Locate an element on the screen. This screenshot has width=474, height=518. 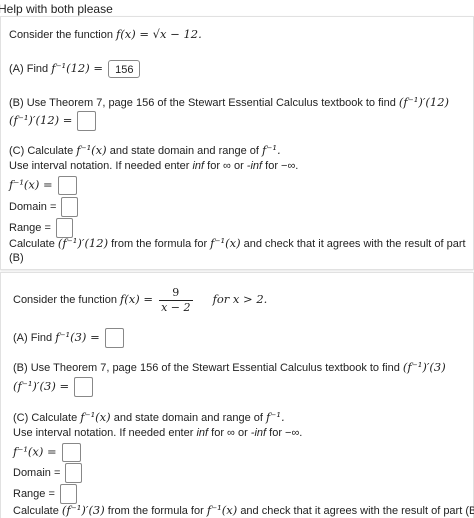
p2-part-c-expr-a: f⁻¹(x) is located at coordinates (95, 417).